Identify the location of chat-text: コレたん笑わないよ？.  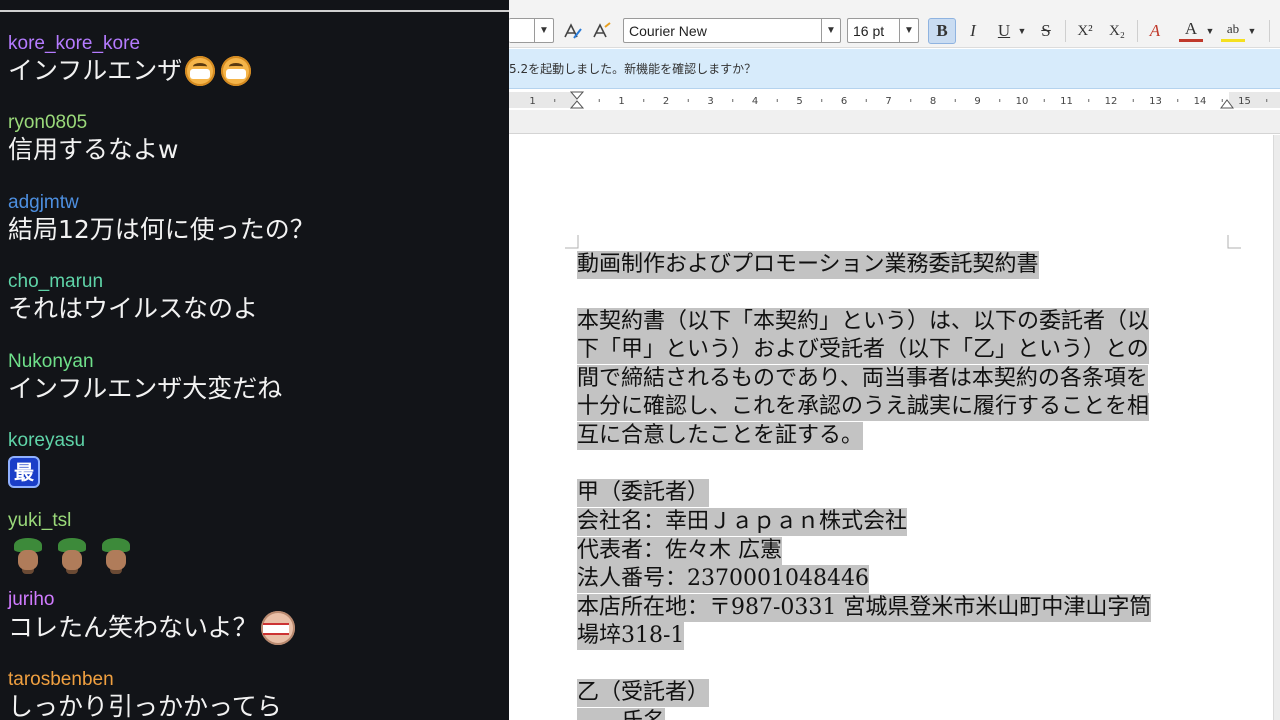
(133, 627).